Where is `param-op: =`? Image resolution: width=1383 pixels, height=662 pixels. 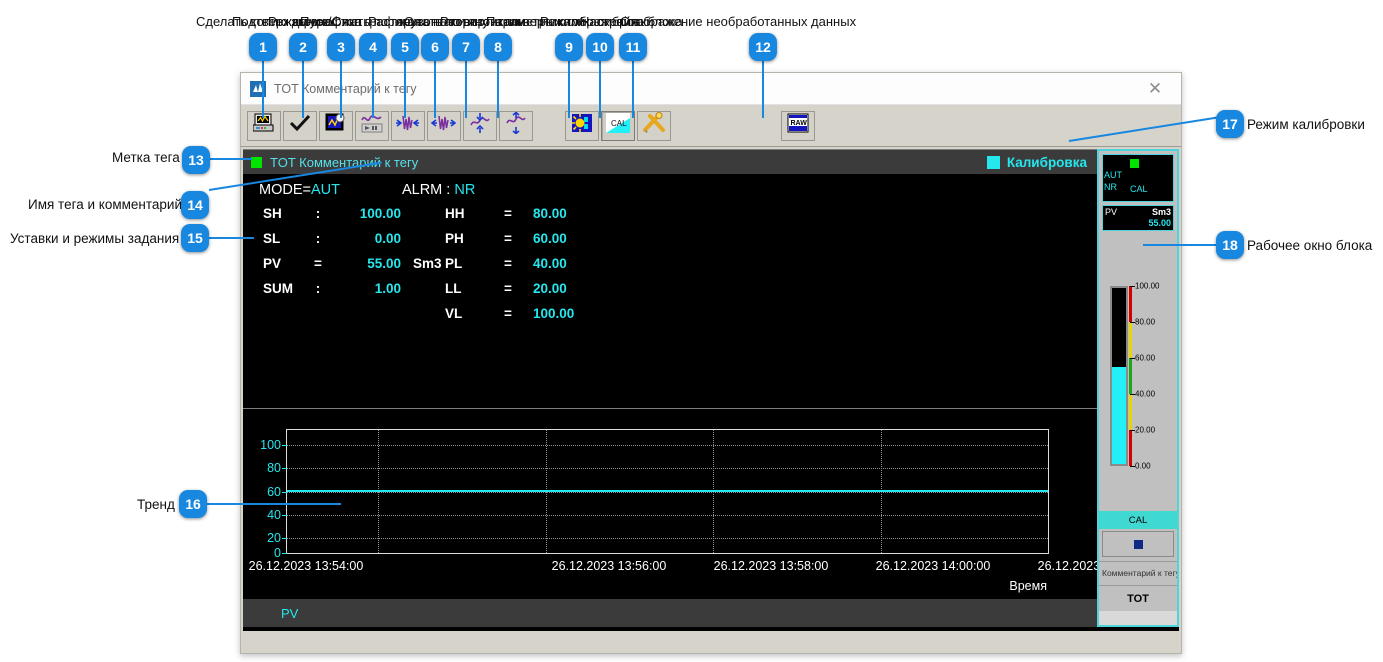
param-op: = is located at coordinates (508, 313).